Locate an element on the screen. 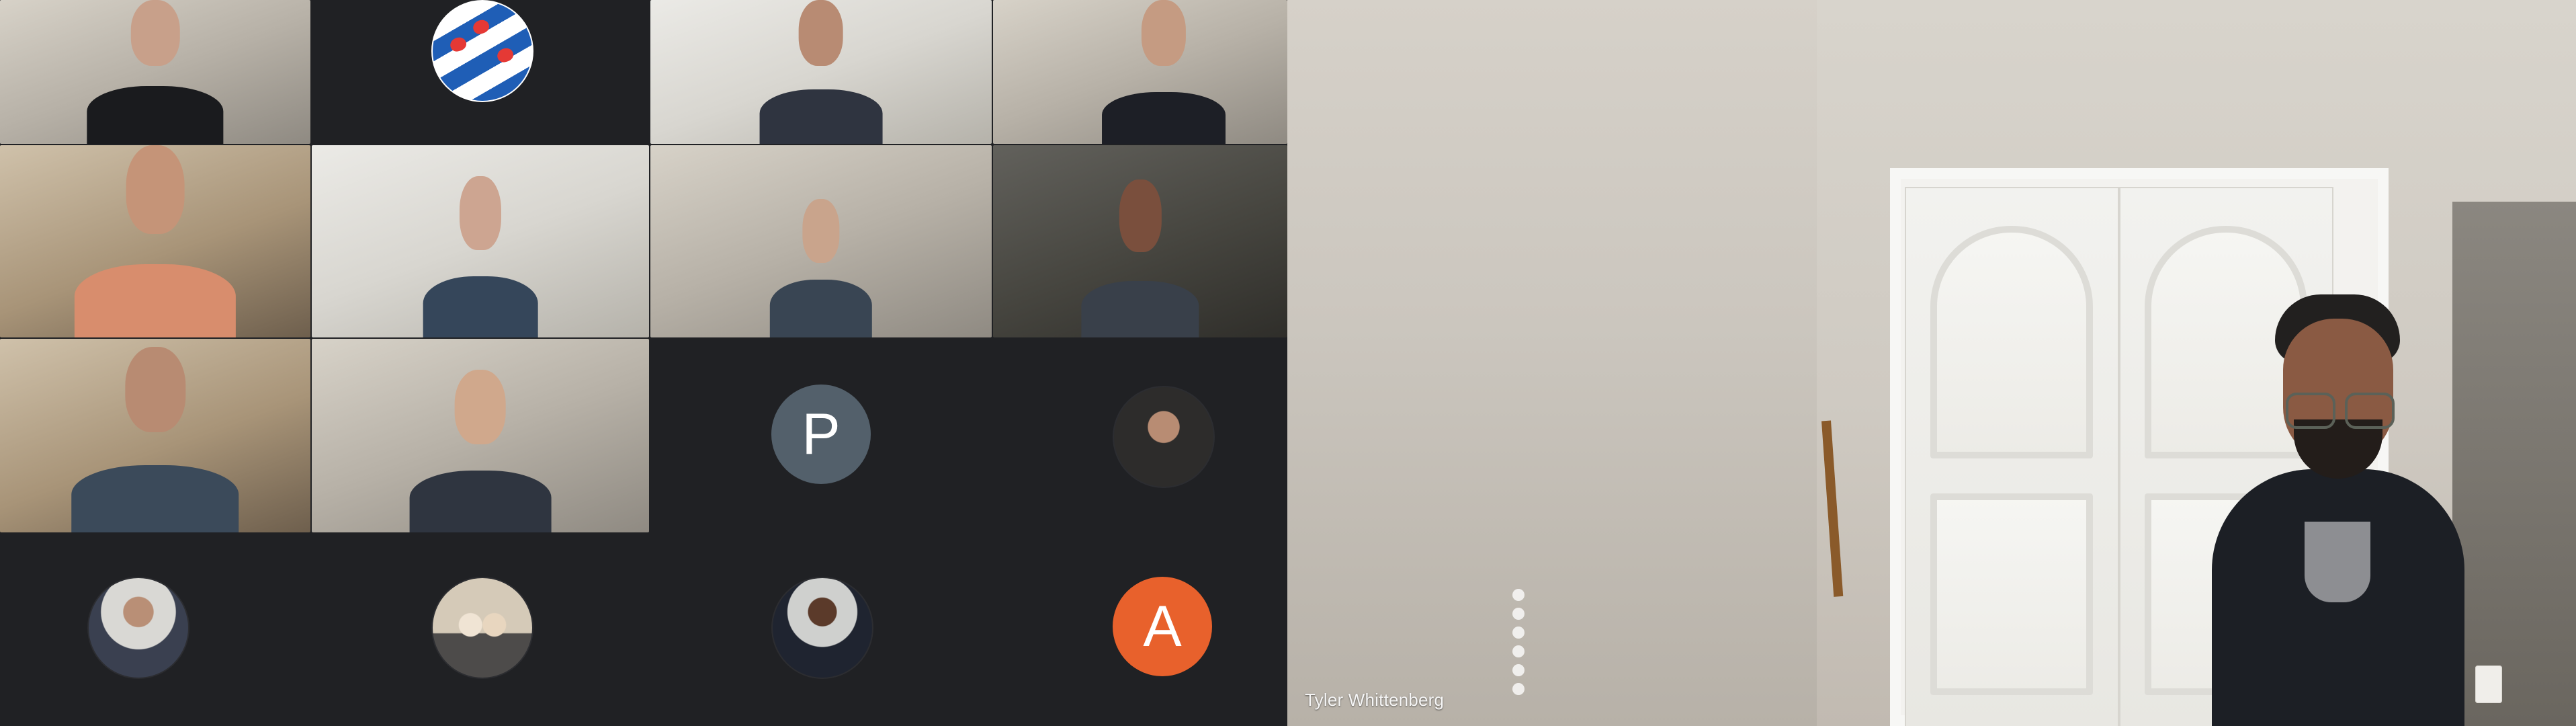  avatar-letter: P is located at coordinates (821, 434).